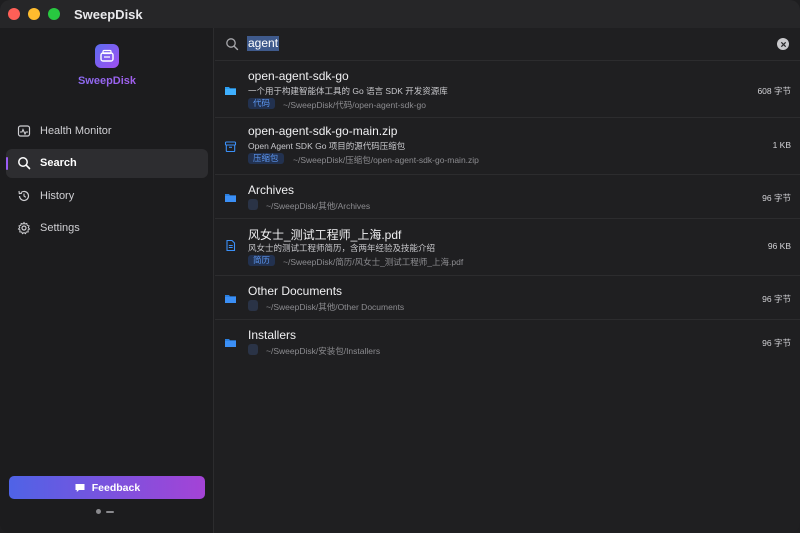 The image size is (800, 533). I want to click on result-title: Installers, so click(272, 335).